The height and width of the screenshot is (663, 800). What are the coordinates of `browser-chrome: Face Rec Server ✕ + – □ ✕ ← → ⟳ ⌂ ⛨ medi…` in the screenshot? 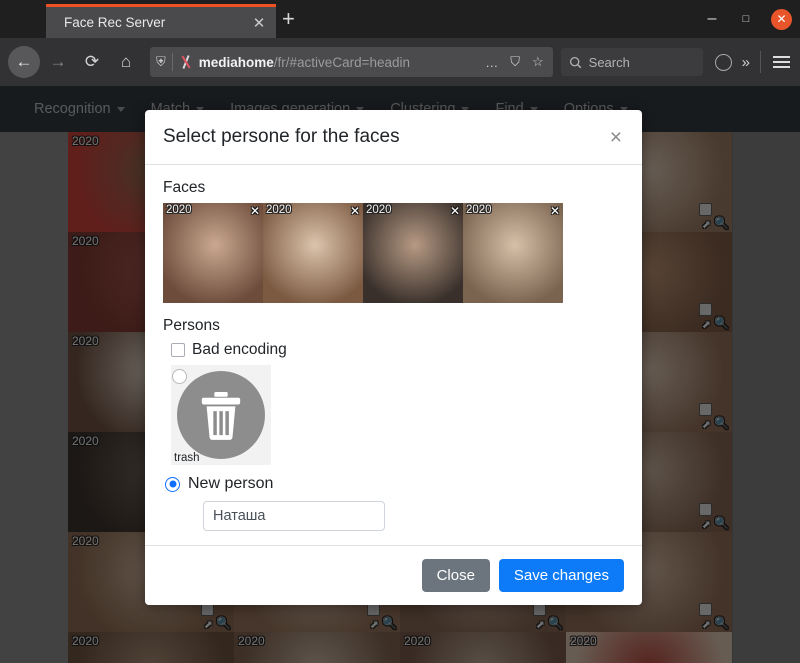 It's located at (400, 43).